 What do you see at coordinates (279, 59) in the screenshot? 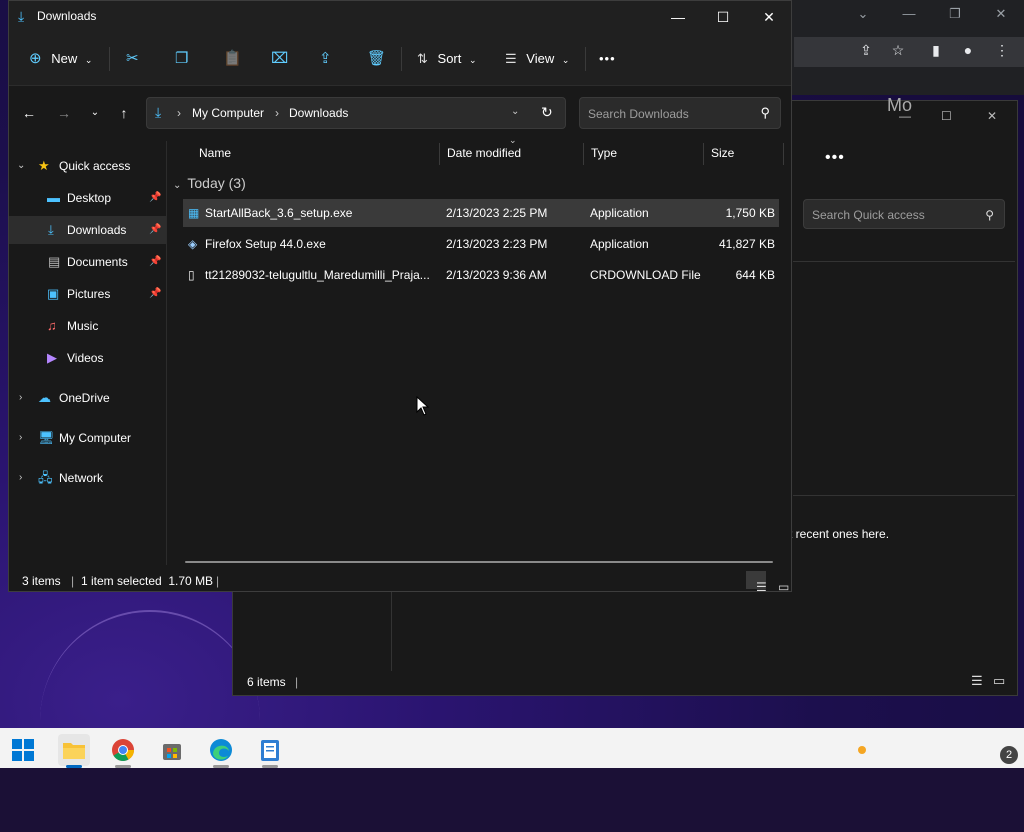
I see `rename-button: ⌧` at bounding box center [279, 59].